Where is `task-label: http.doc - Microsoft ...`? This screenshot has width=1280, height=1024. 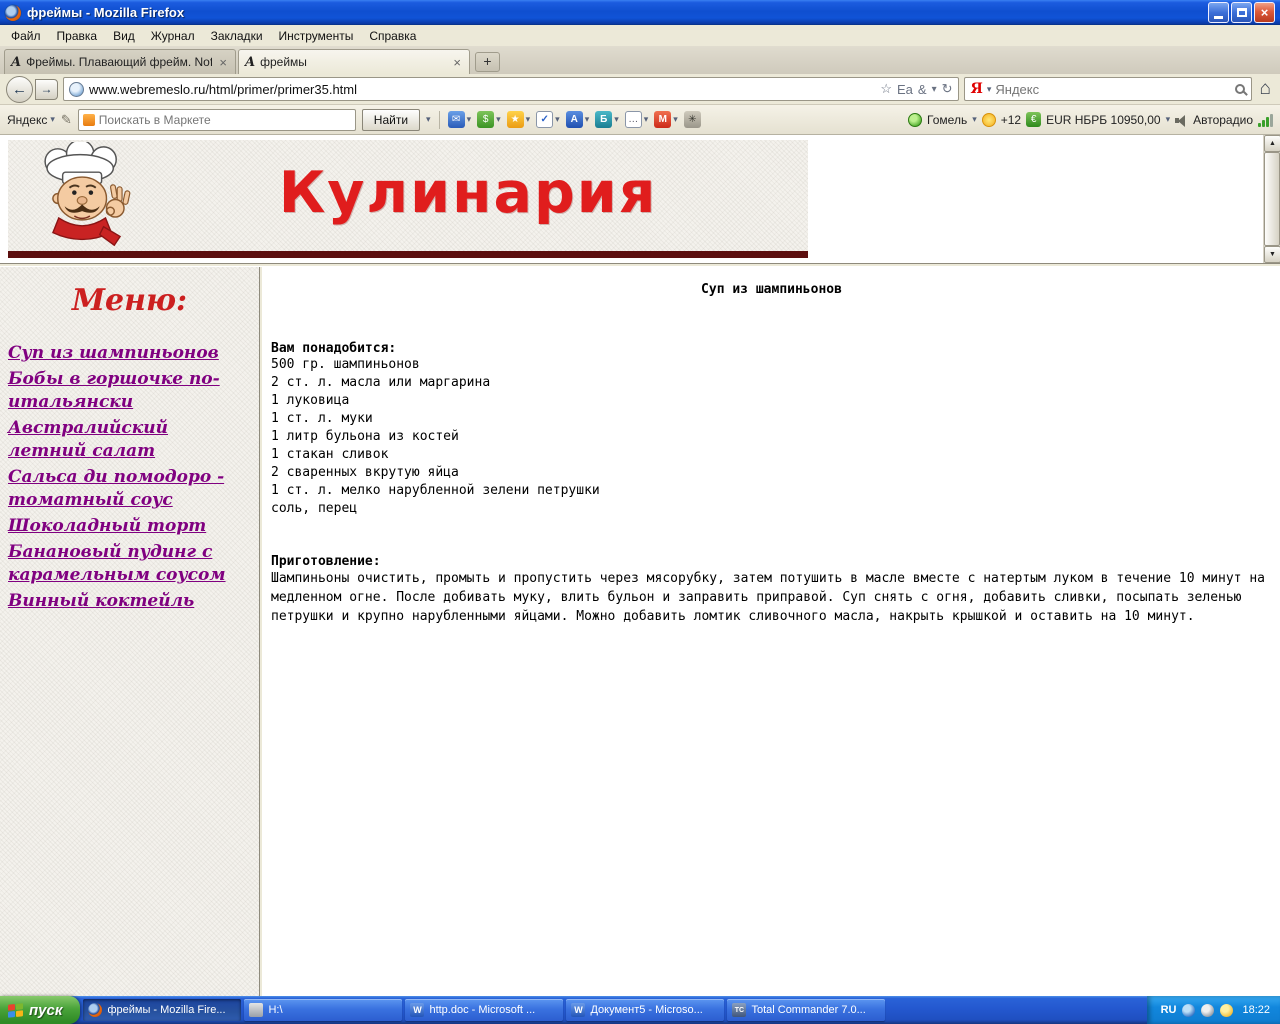
task-label: http.doc - Microsoft ... is located at coordinates (482, 1010).